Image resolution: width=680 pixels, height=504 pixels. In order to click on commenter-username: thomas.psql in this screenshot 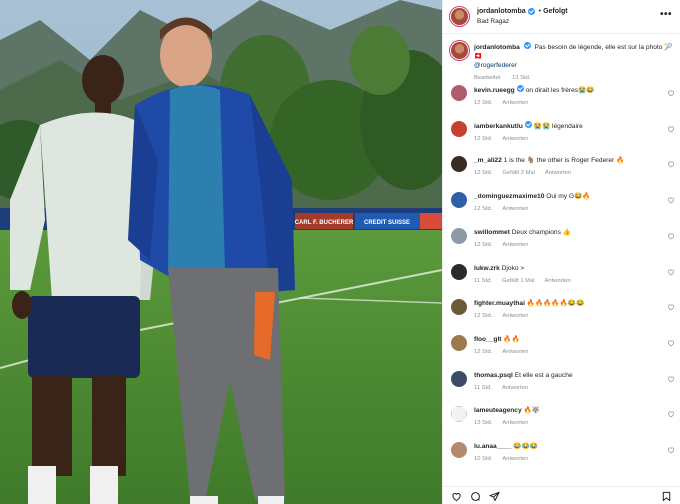, I will do `click(493, 375)`.